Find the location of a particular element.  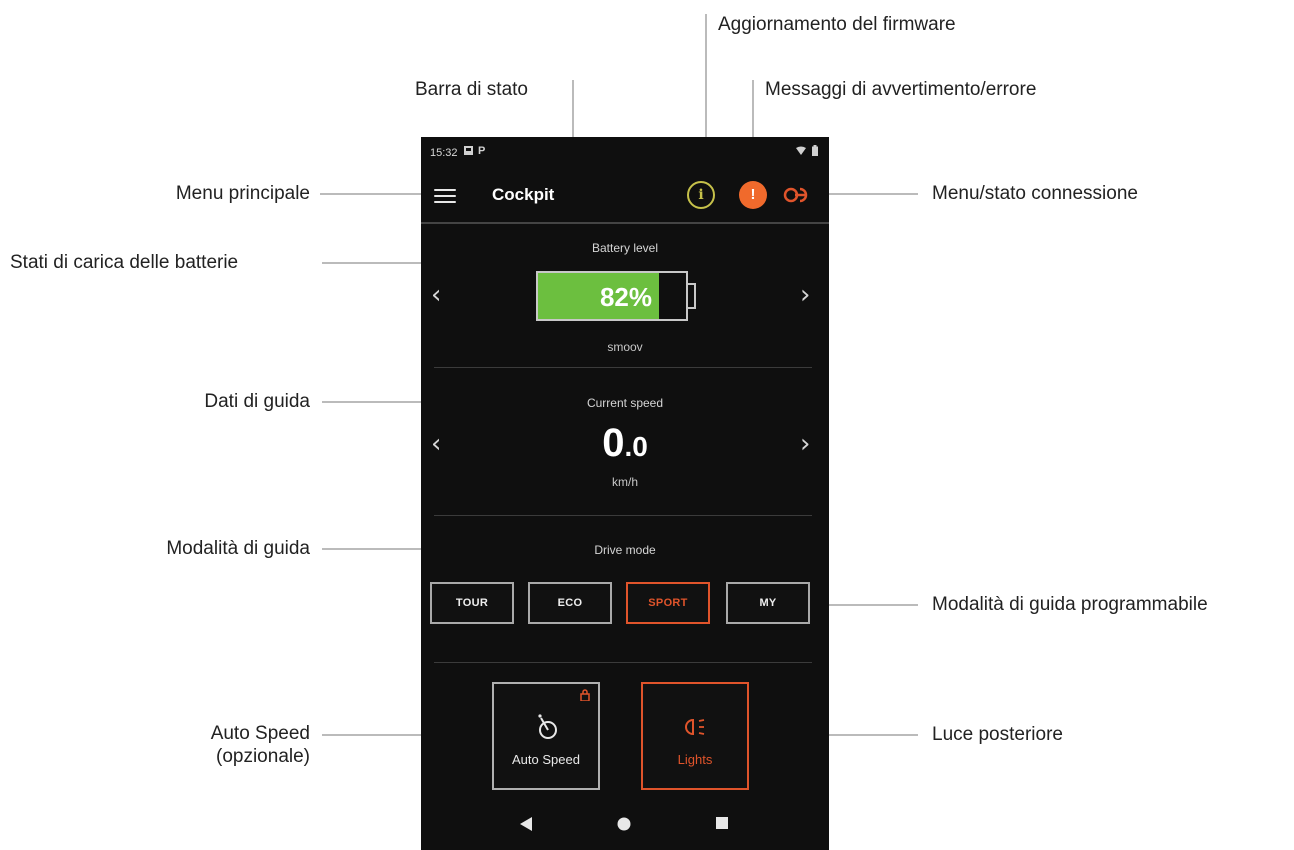

image-icon is located at coordinates (468, 150).